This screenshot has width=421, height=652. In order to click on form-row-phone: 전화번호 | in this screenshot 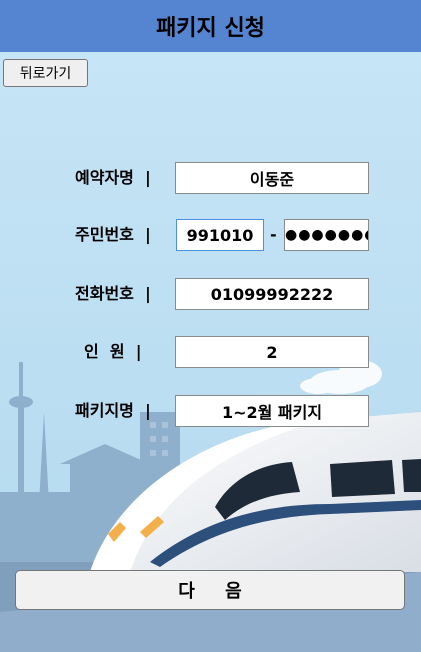, I will do `click(210, 294)`.